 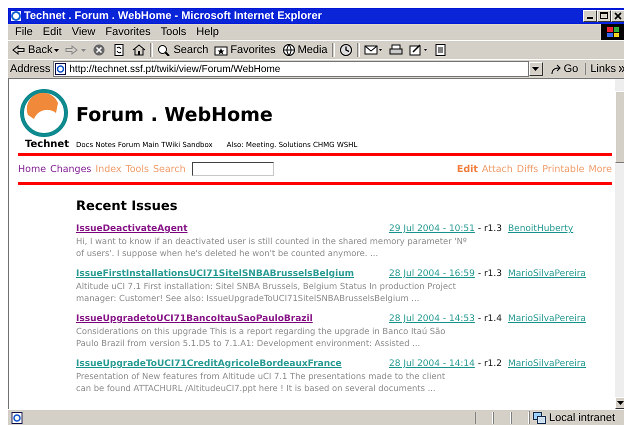 I want to click on menu-item: Edit, so click(x=52, y=32).